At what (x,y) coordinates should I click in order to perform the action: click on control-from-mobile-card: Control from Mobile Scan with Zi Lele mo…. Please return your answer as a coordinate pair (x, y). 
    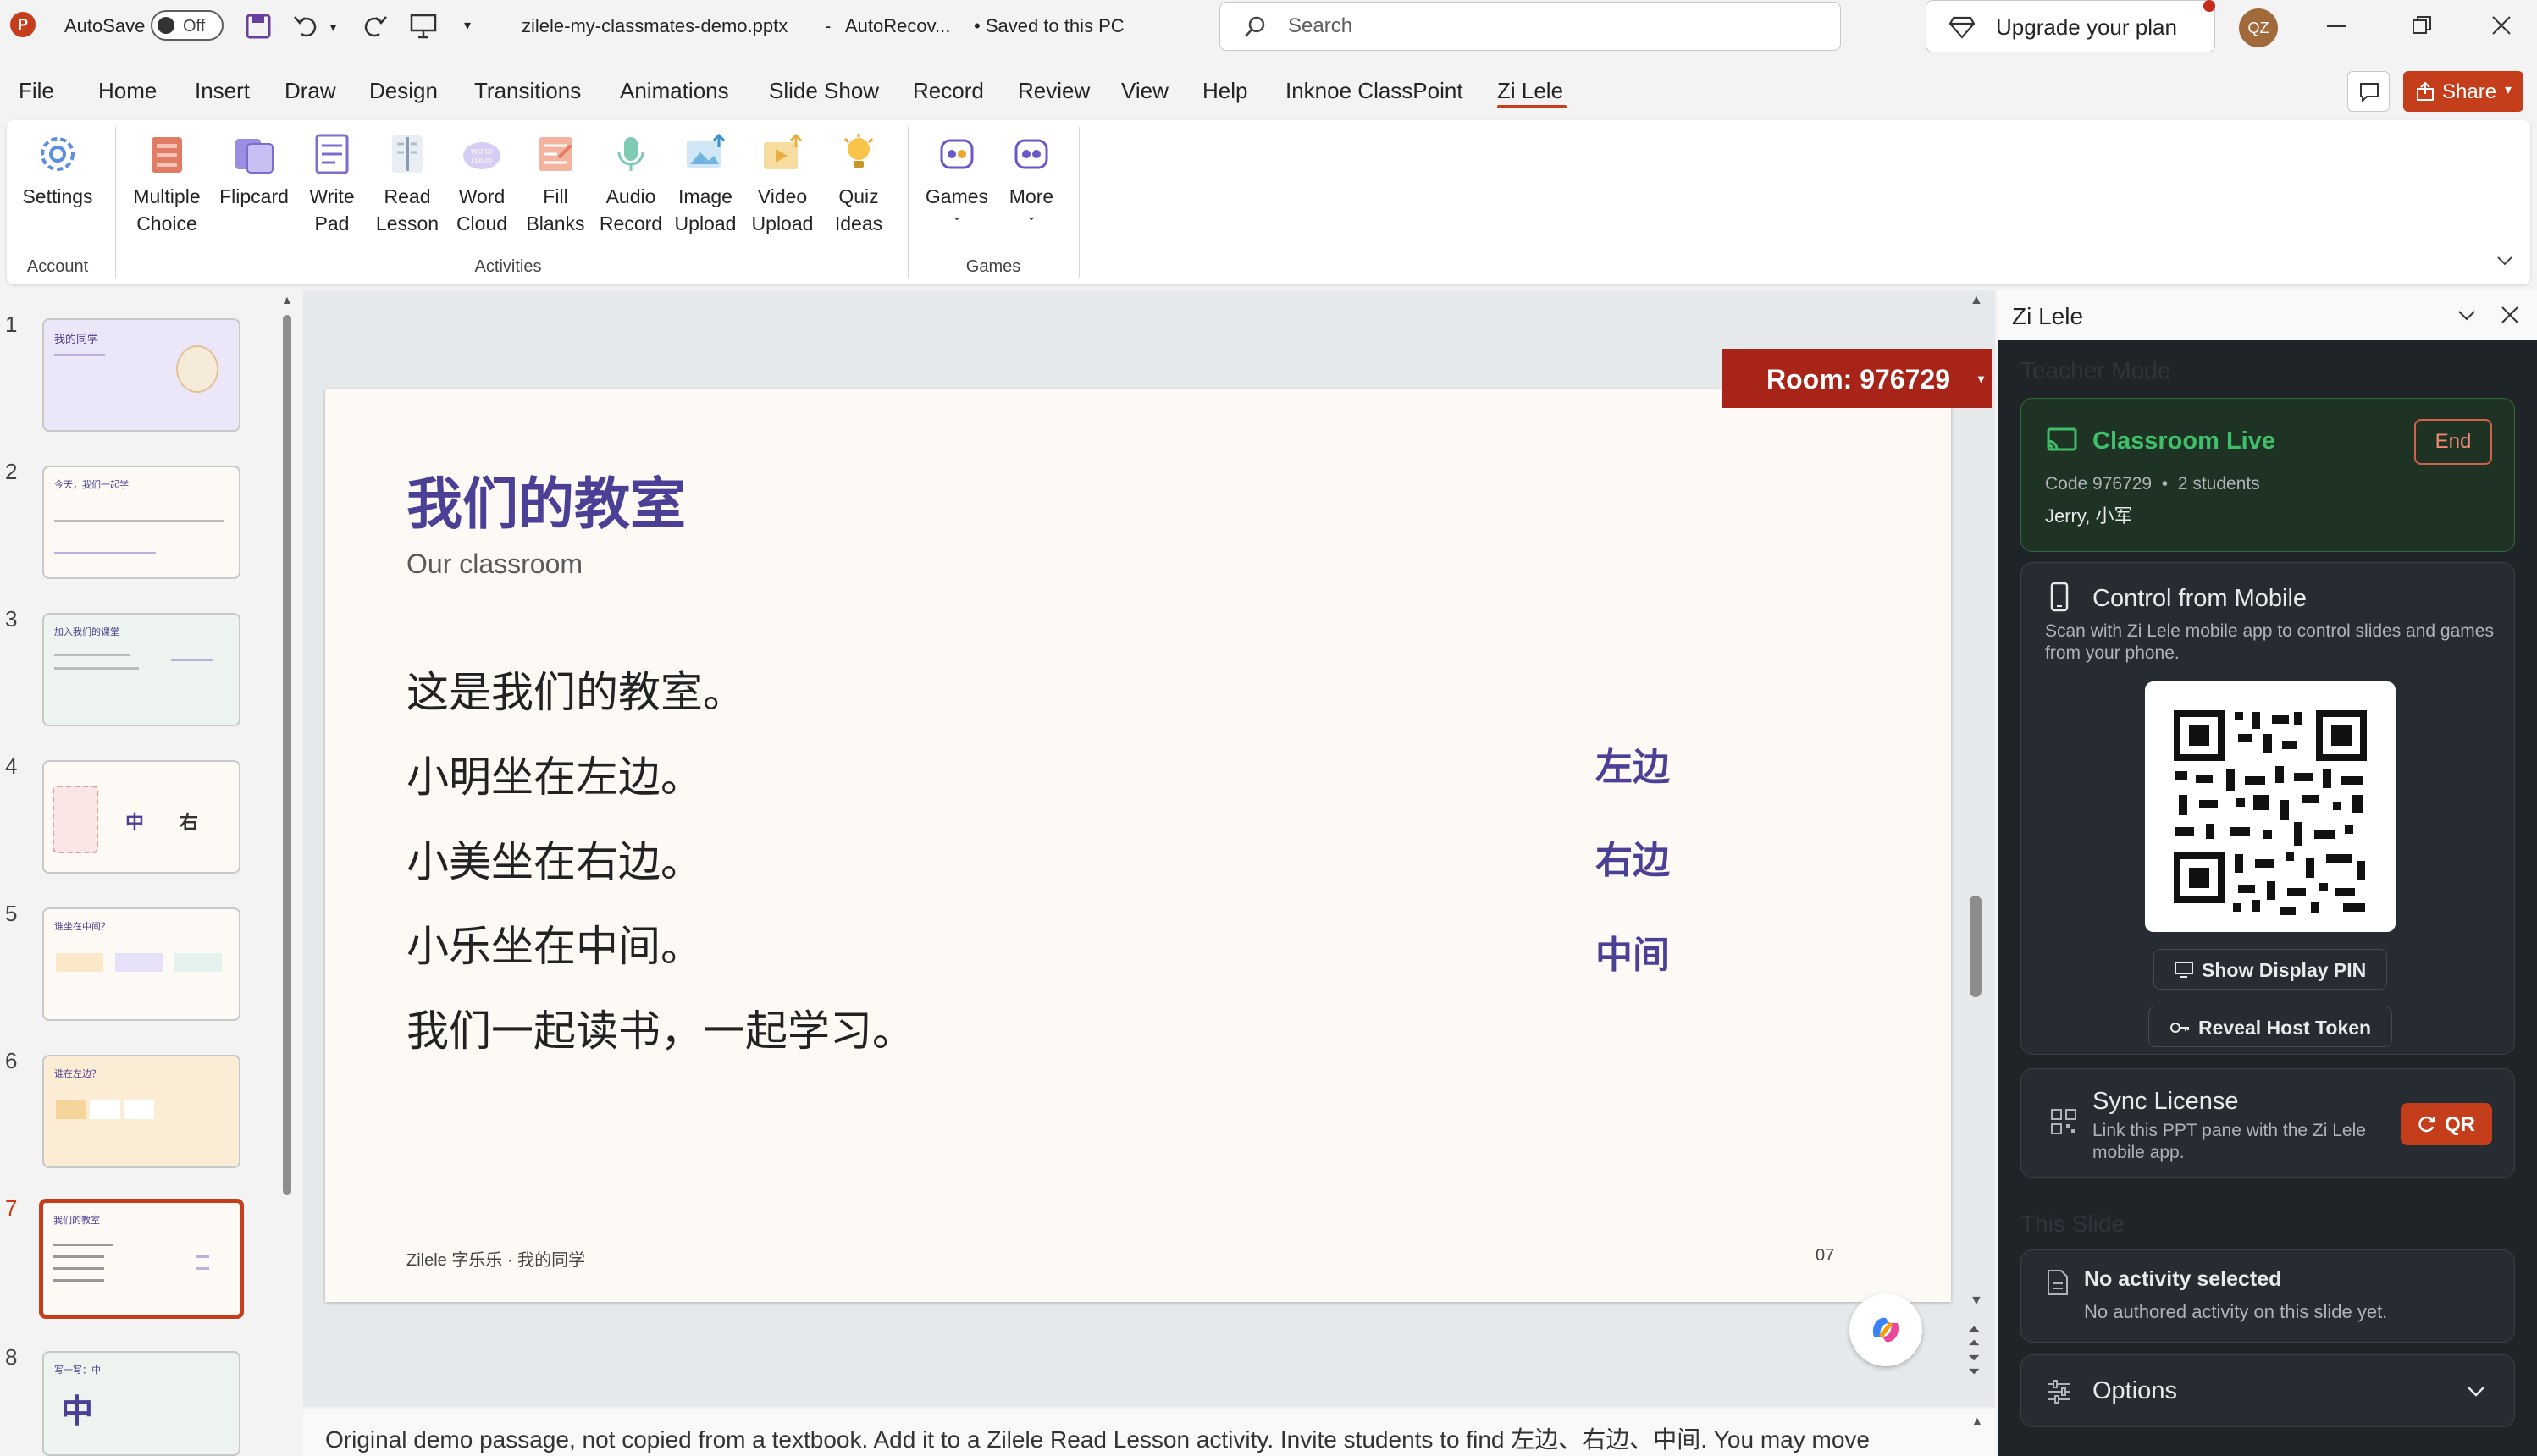
    Looking at the image, I should click on (2268, 808).